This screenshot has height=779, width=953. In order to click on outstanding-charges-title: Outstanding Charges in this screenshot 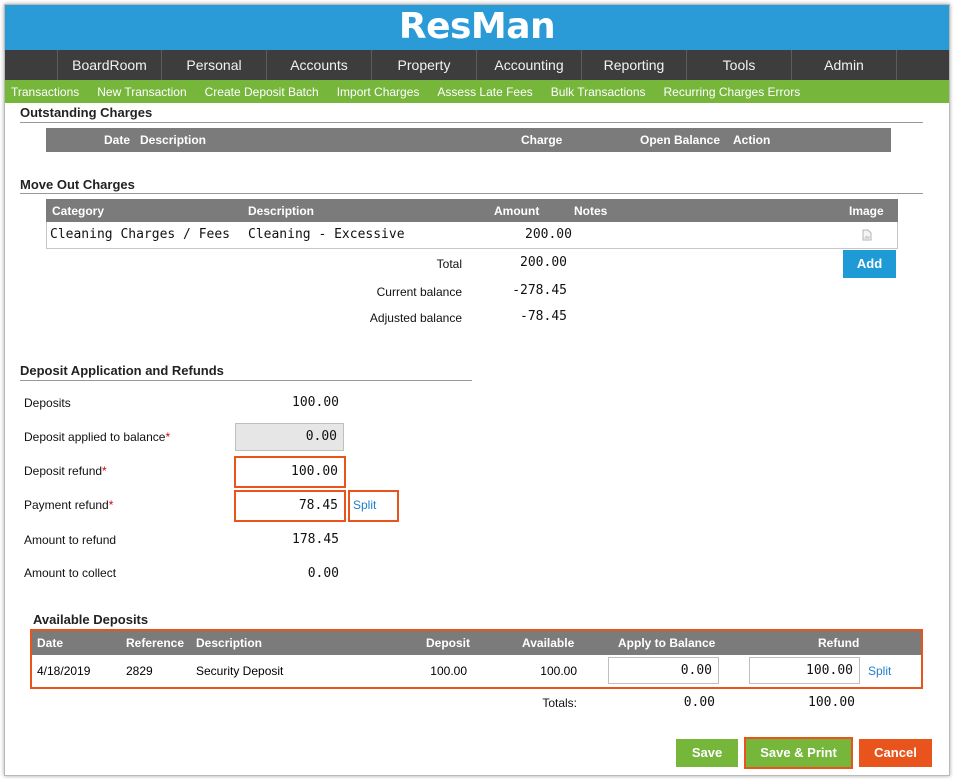, I will do `click(86, 112)`.